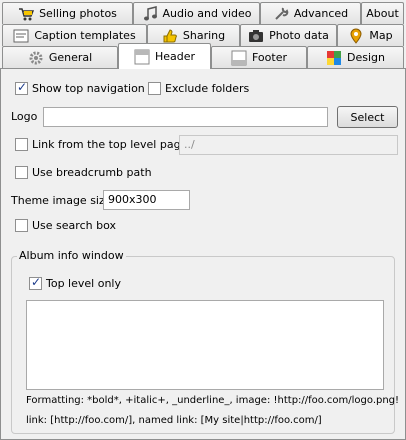 This screenshot has height=440, width=406. Describe the element at coordinates (142, 57) in the screenshot. I see `header-layout-icon` at that location.